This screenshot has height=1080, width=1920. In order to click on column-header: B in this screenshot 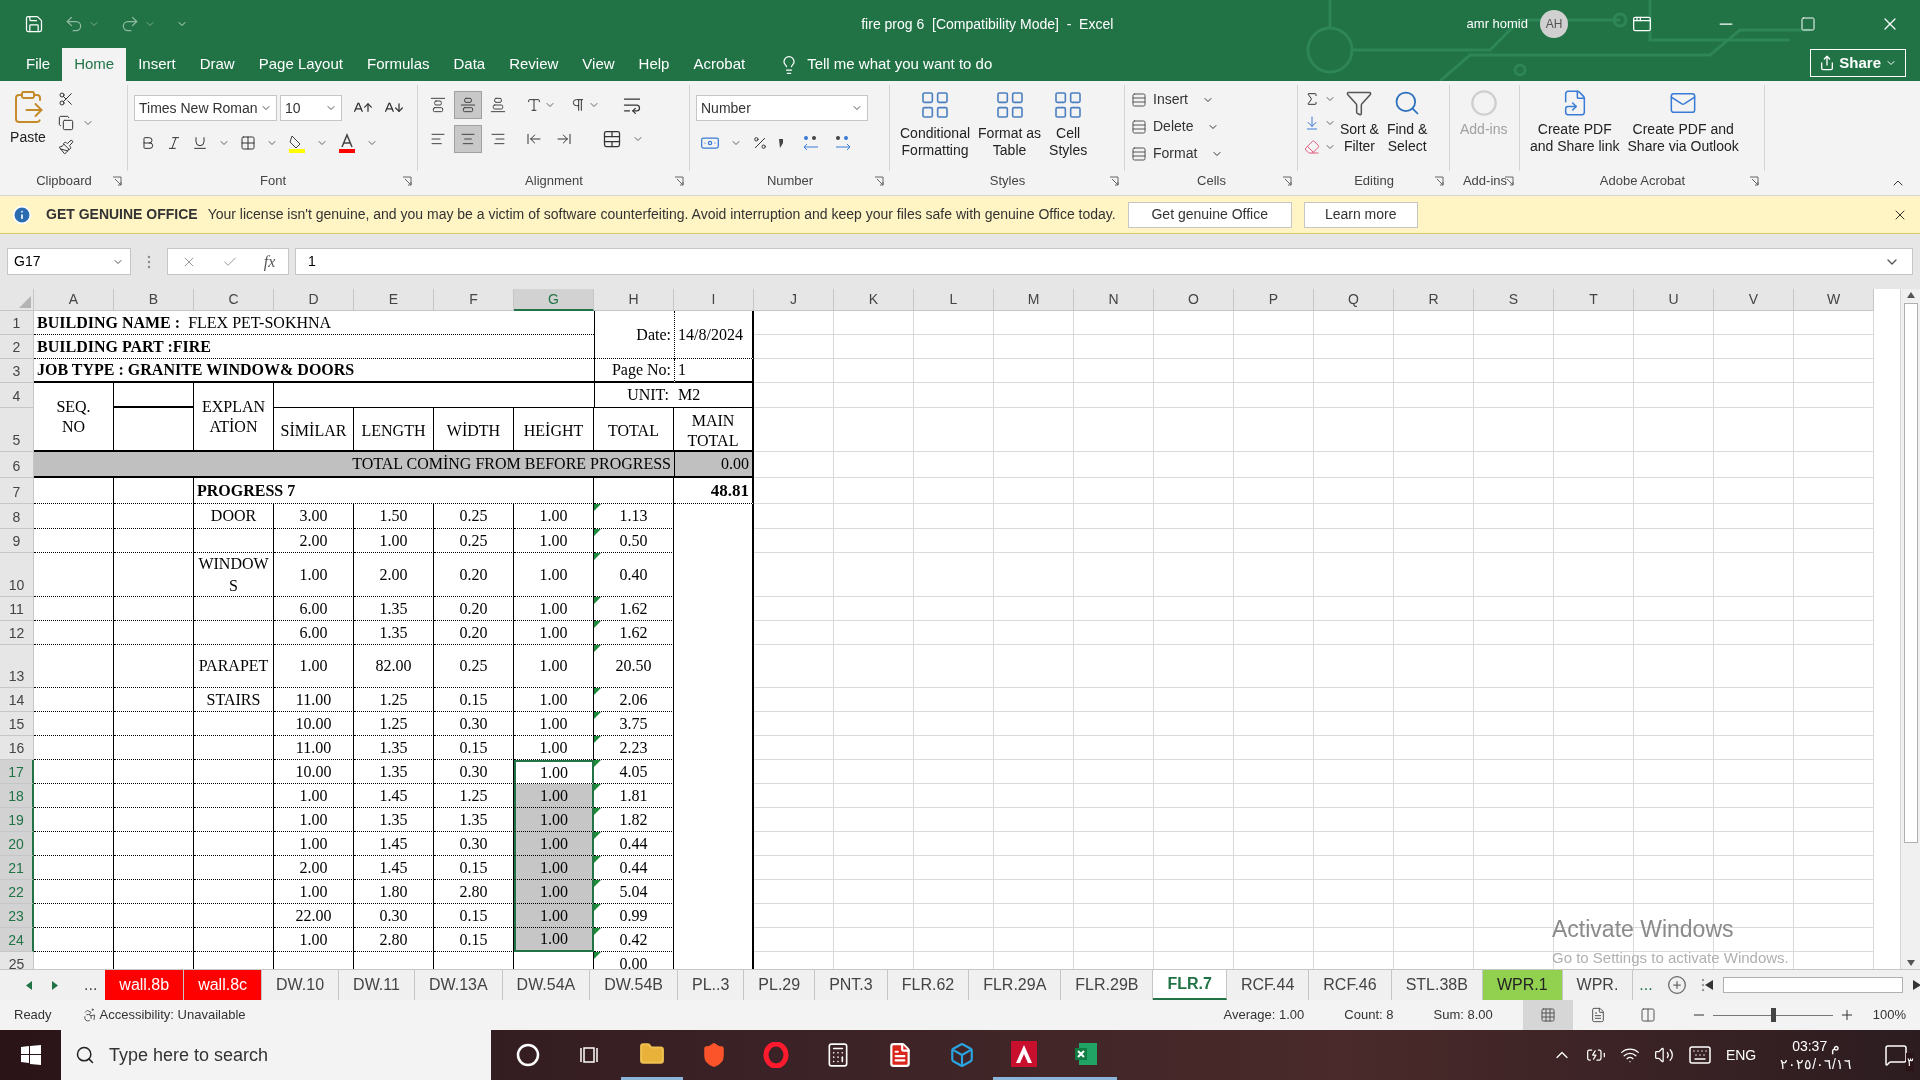, I will do `click(154, 300)`.